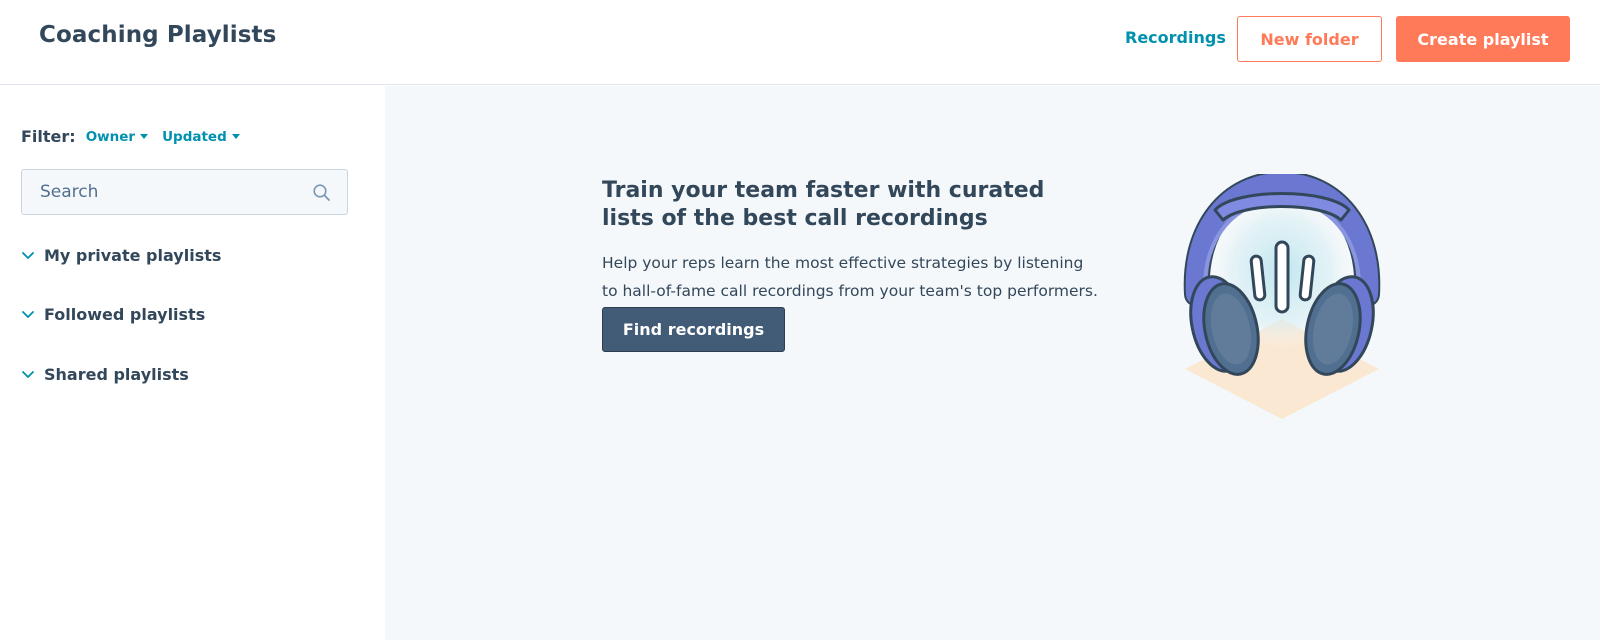  Describe the element at coordinates (48, 136) in the screenshot. I see `filter-label: Filter:` at that location.